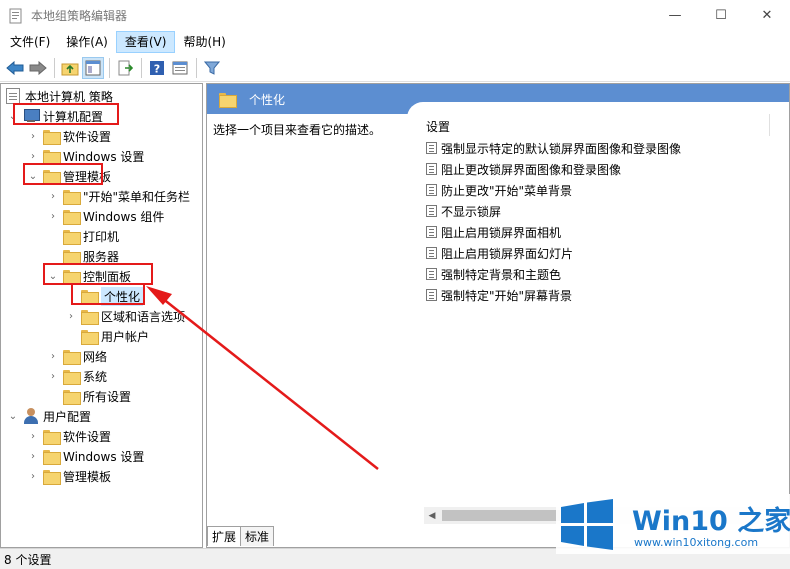 The height and width of the screenshot is (569, 790). Describe the element at coordinates (124, 216) in the screenshot. I see `tree-label: Windows 组件` at that location.